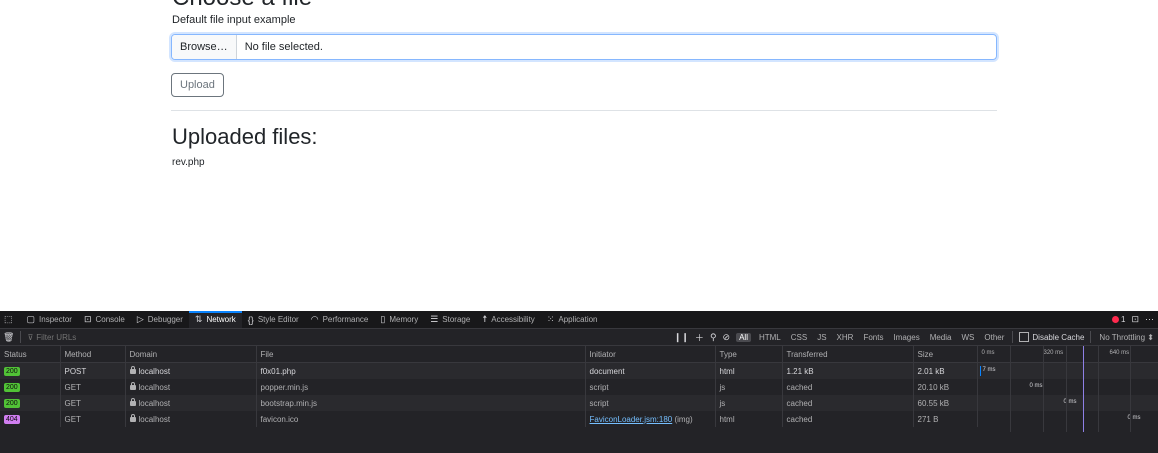 The height and width of the screenshot is (453, 1158). What do you see at coordinates (945, 354) in the screenshot?
I see `col-size: Size` at bounding box center [945, 354].